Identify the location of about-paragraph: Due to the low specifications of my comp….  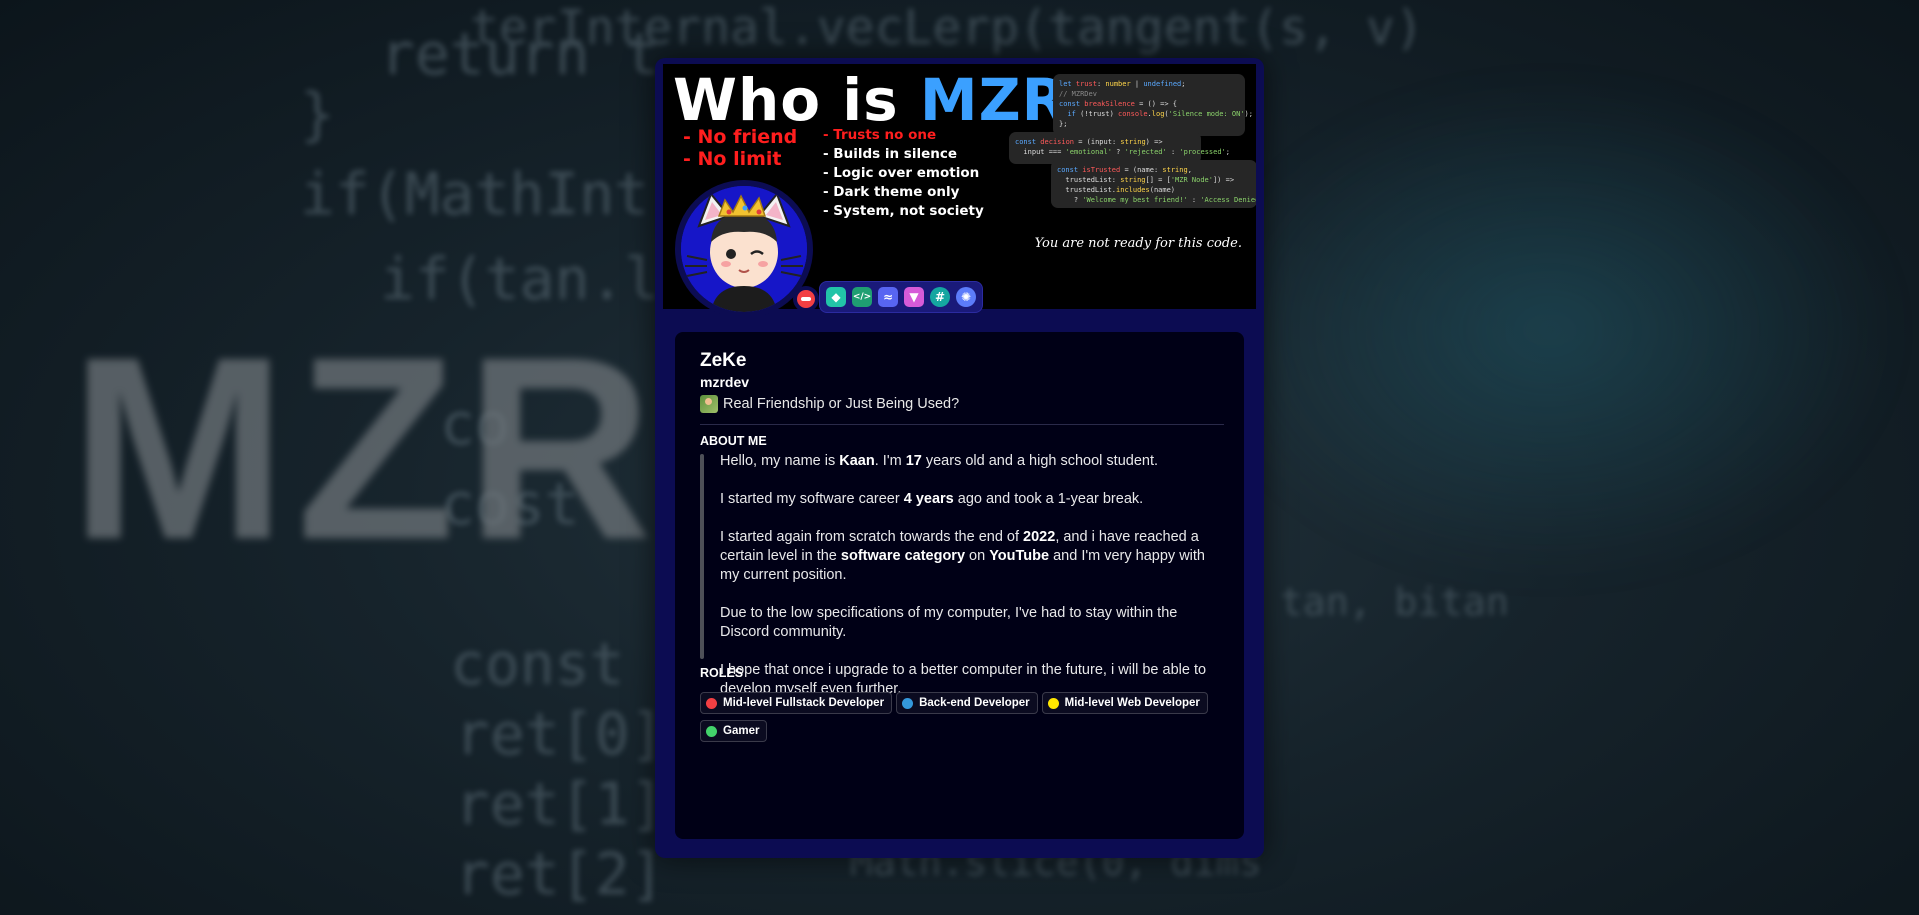
(949, 622).